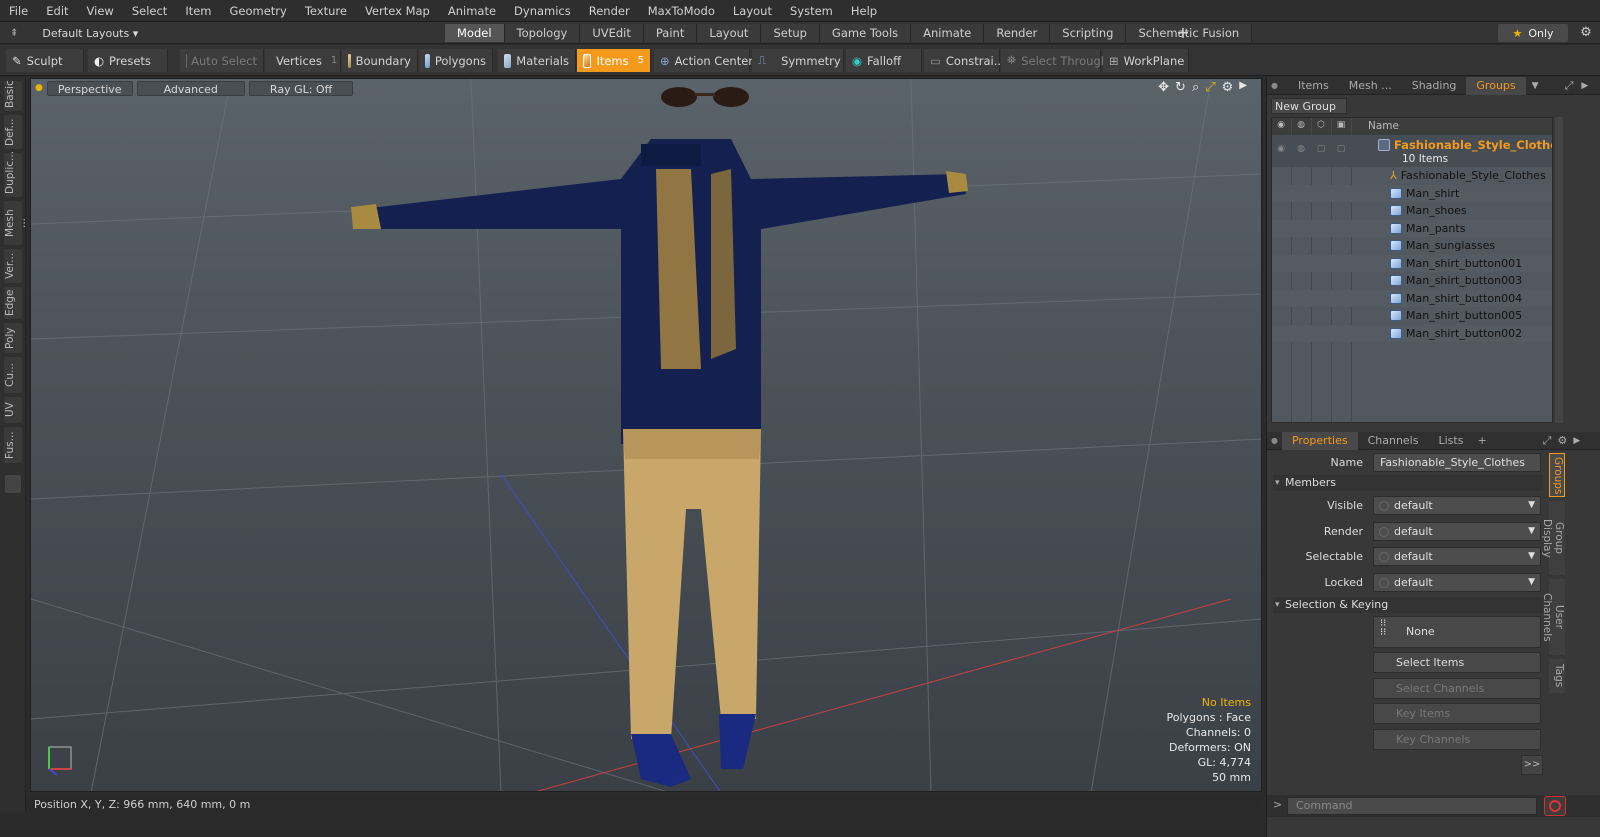 The width and height of the screenshot is (1600, 837). Describe the element at coordinates (13, 303) in the screenshot. I see `left-tab-edge: Edge` at that location.